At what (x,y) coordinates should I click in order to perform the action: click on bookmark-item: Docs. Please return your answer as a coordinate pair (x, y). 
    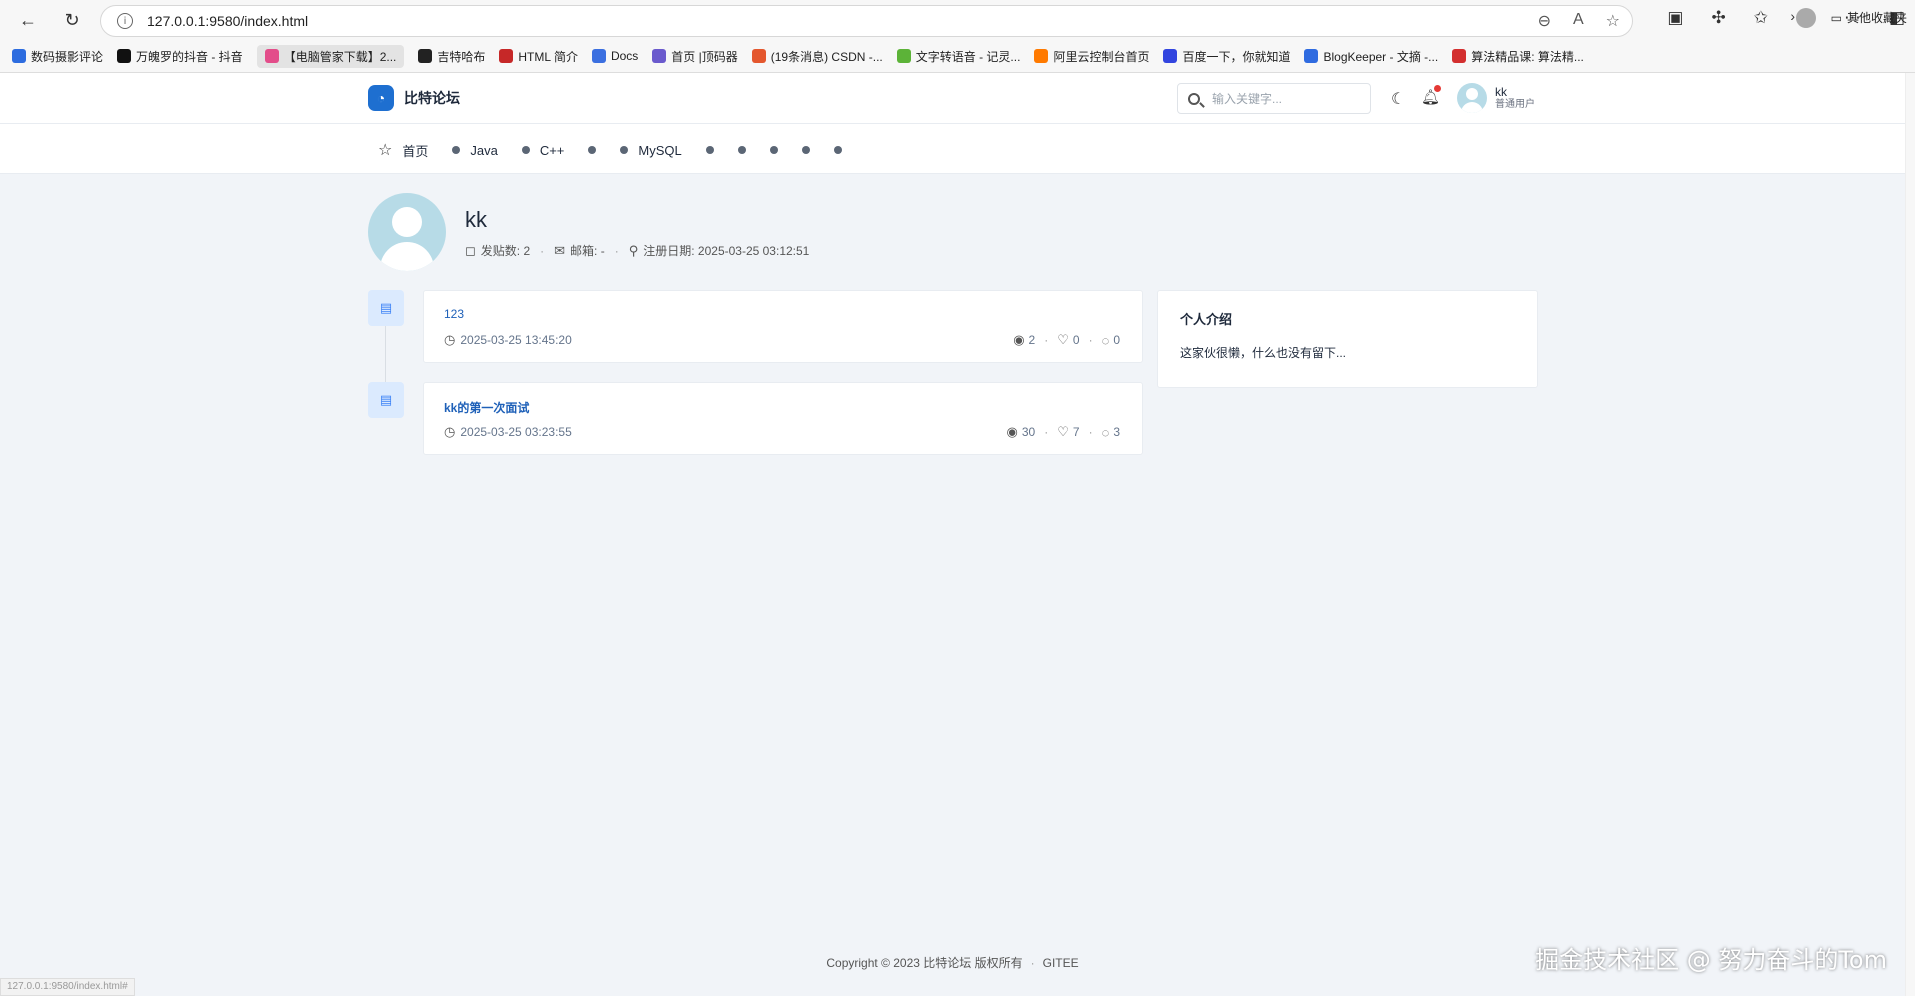
    Looking at the image, I should click on (615, 56).